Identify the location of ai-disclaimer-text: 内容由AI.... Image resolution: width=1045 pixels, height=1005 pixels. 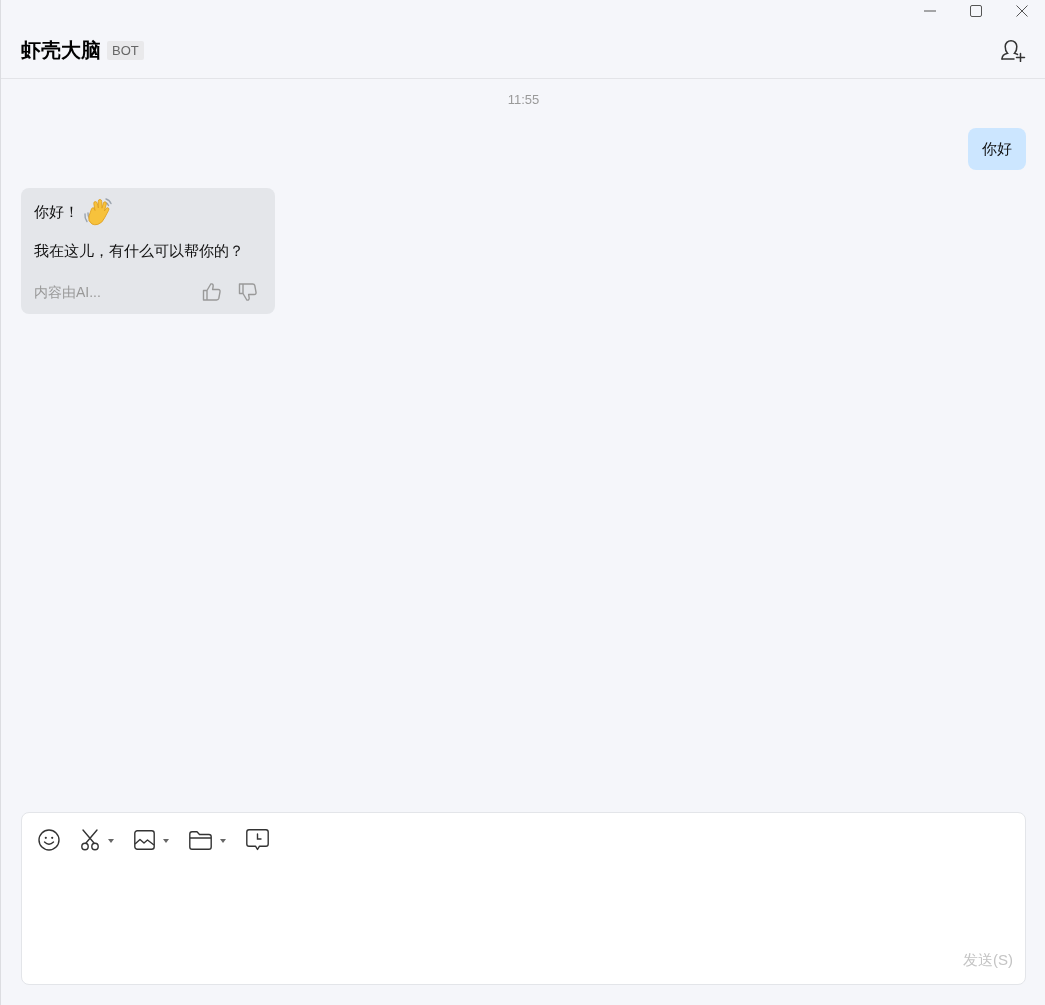
(67, 292).